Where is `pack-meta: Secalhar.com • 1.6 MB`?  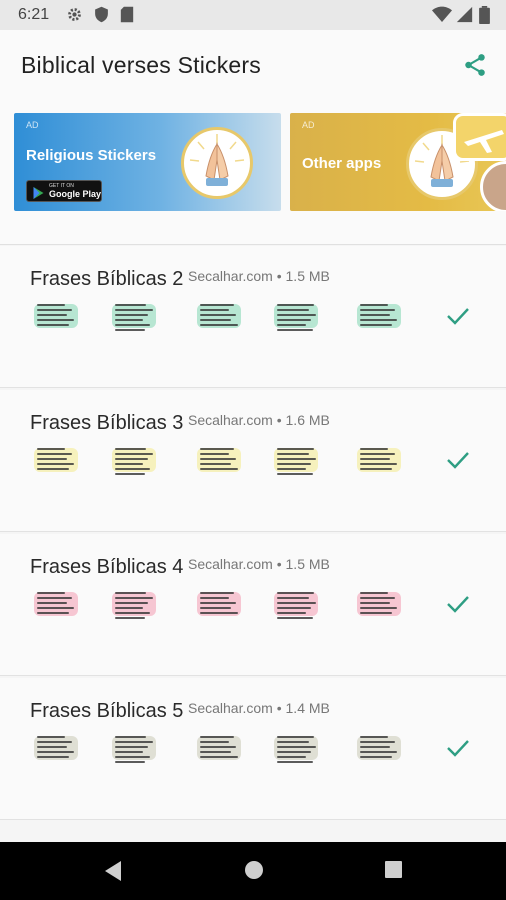
pack-meta: Secalhar.com • 1.6 MB is located at coordinates (259, 420).